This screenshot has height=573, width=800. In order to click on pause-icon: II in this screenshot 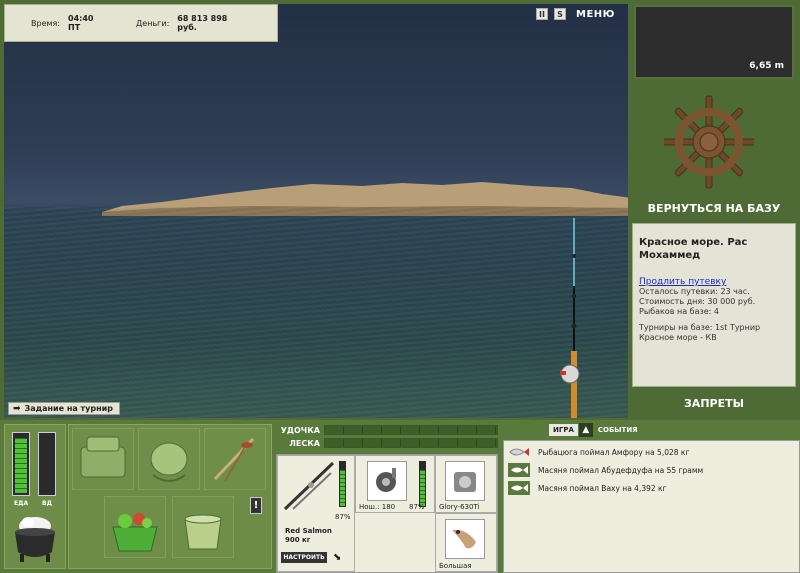, I will do `click(542, 14)`.